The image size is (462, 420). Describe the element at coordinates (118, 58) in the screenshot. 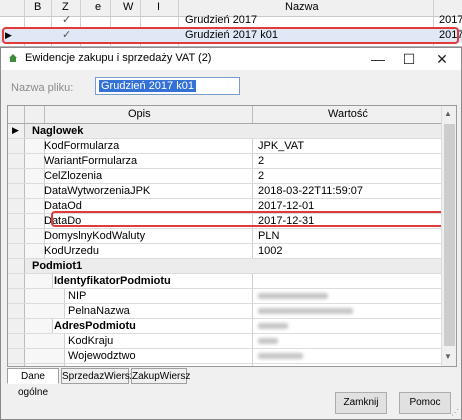

I see `window-title: Ewidencje zakupu i sprzedaży VAT (2)` at that location.